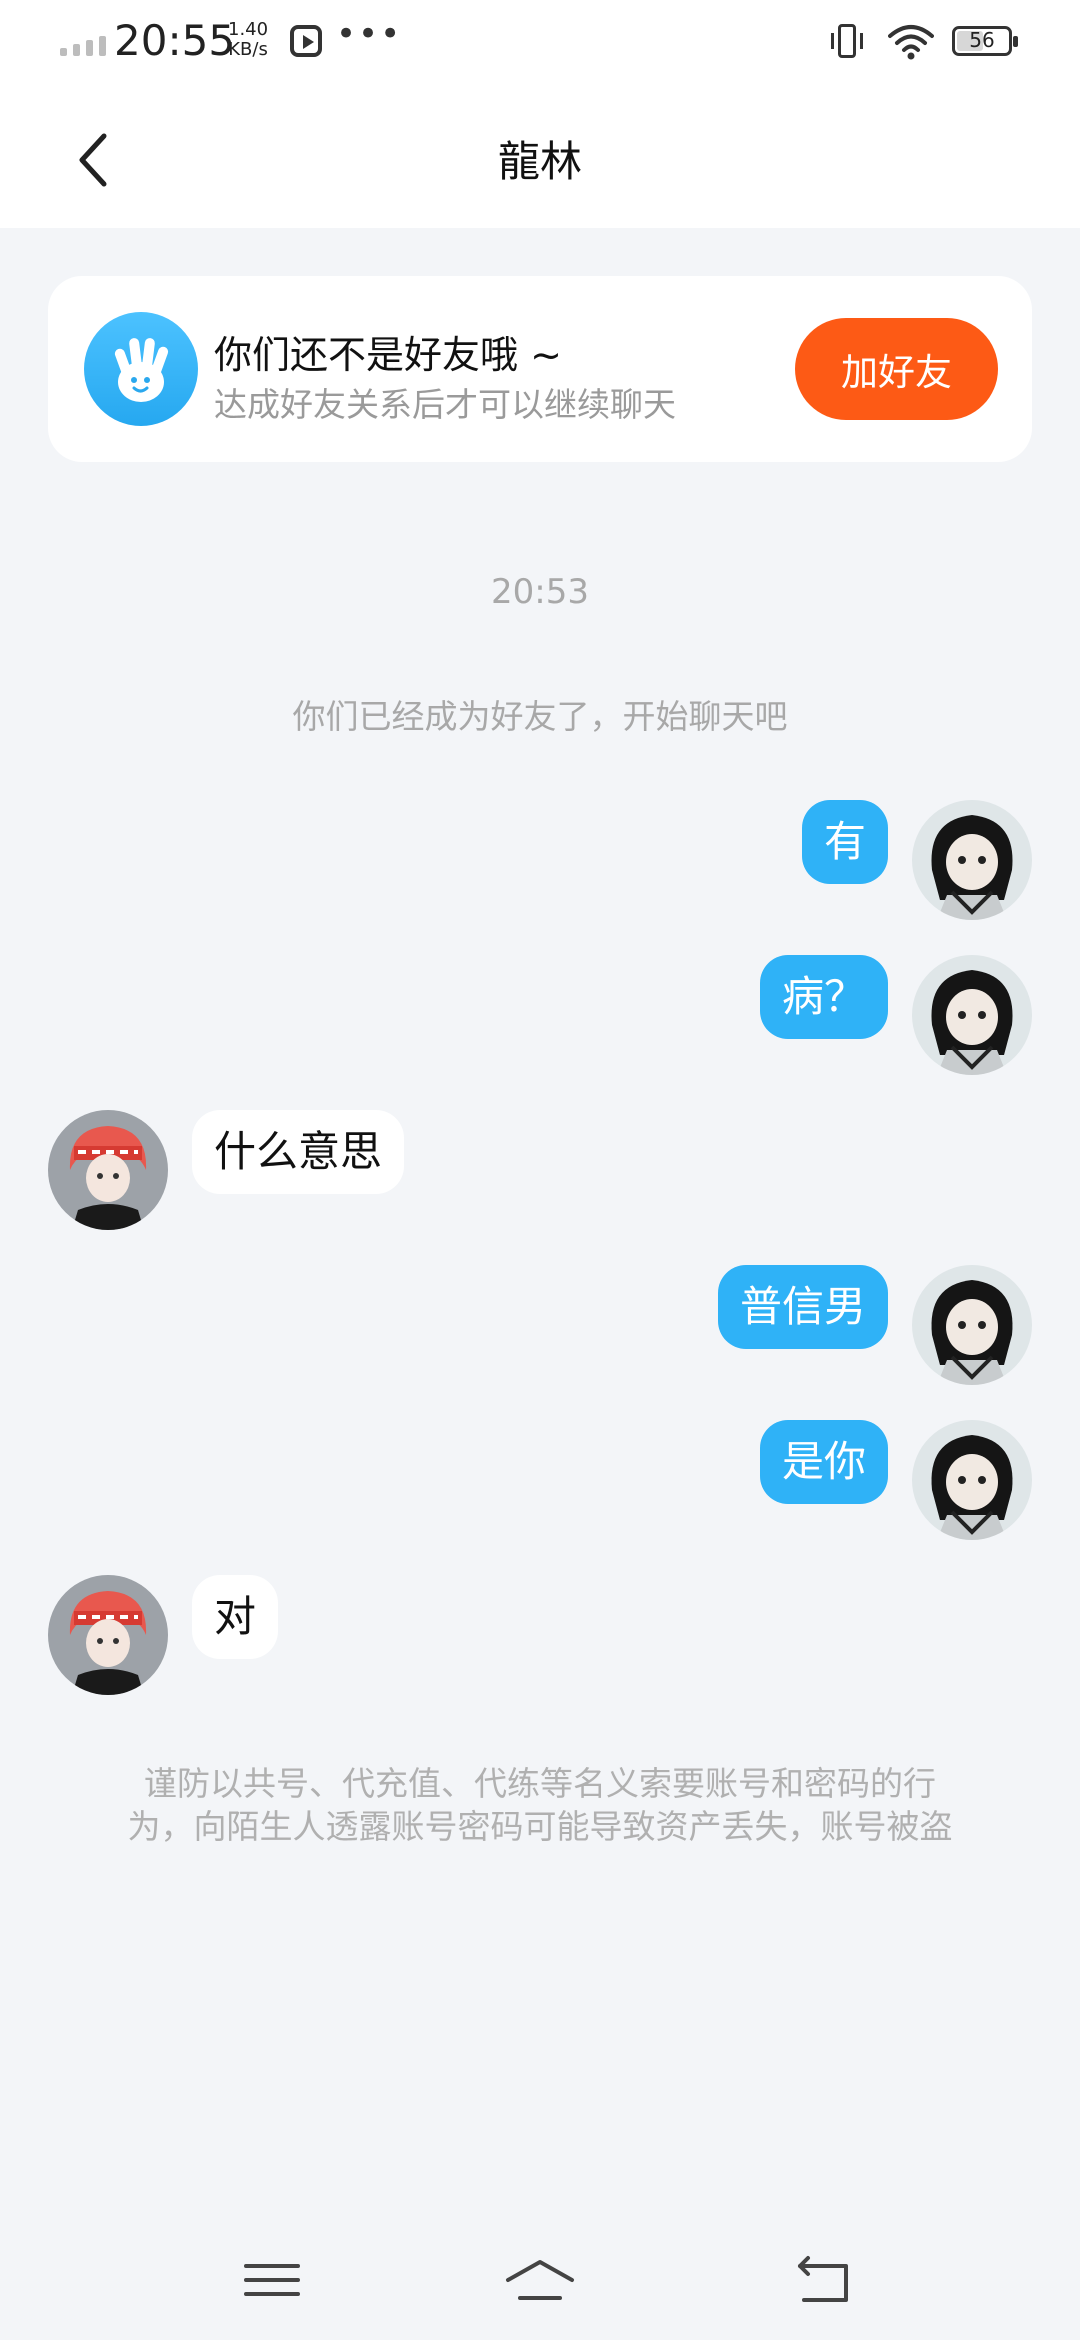 The height and width of the screenshot is (2340, 1080). I want to click on hand-wave-icon, so click(141, 369).